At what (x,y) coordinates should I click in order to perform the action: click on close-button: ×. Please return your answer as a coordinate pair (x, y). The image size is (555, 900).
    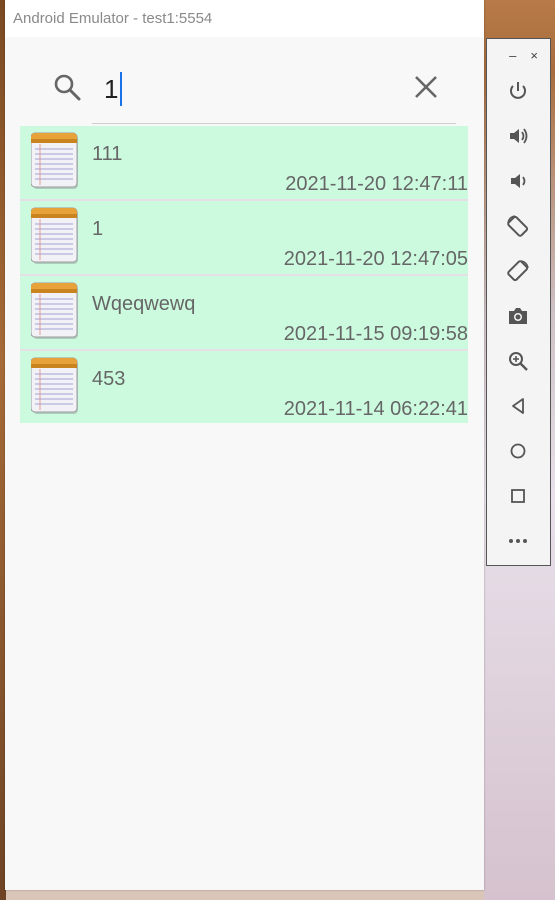
    Looking at the image, I should click on (534, 55).